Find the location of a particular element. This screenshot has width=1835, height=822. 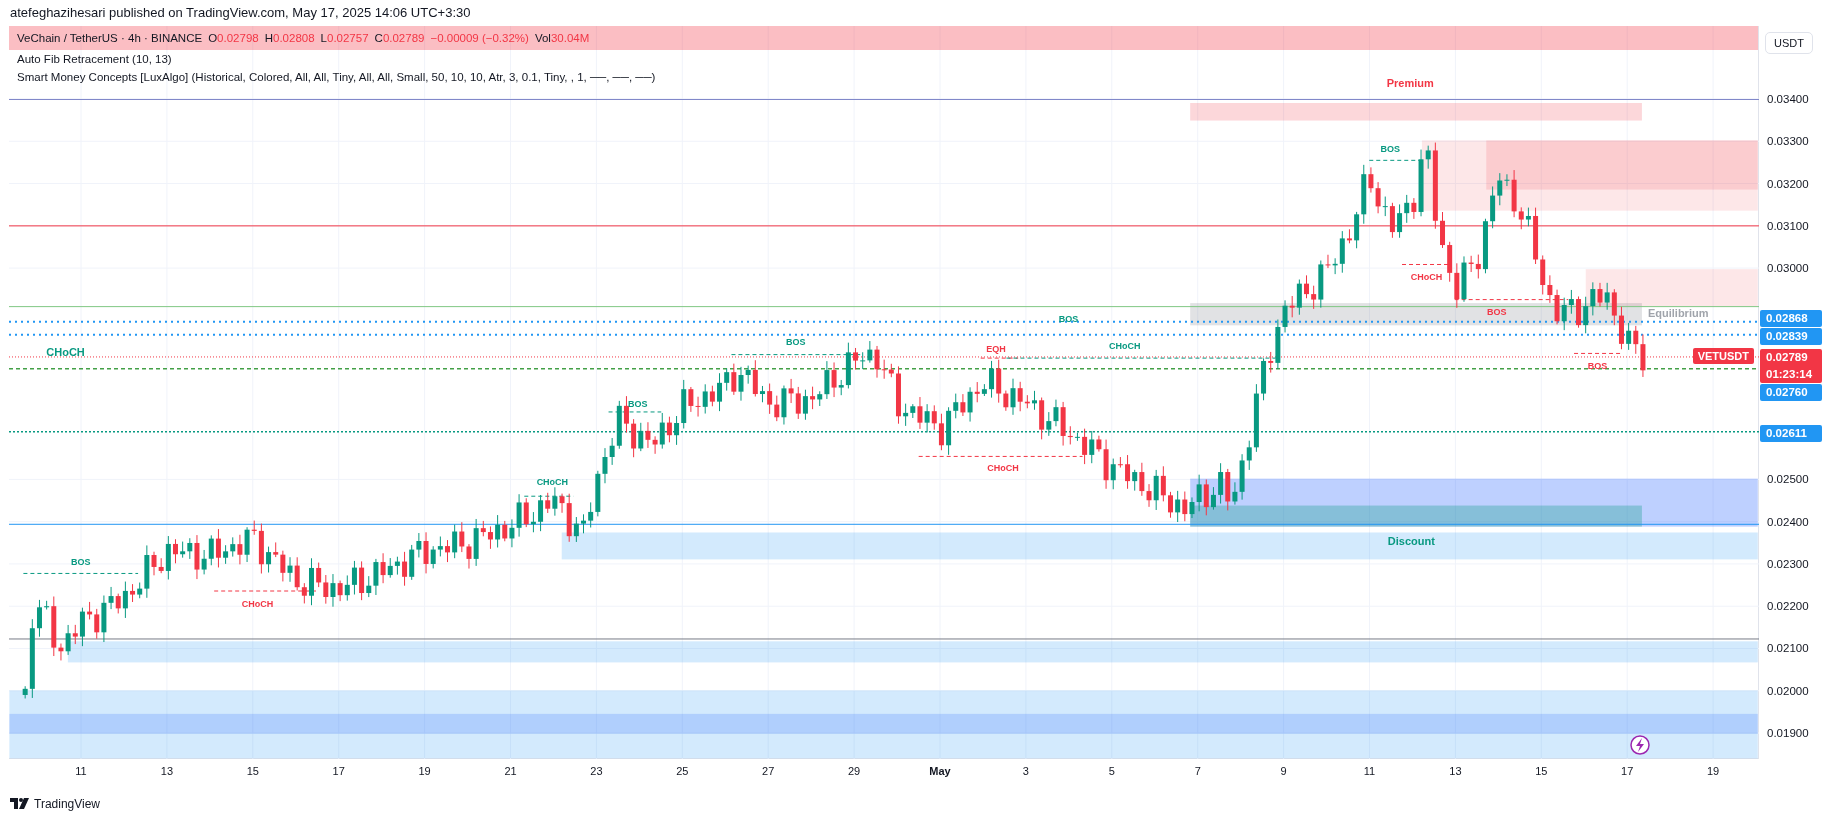

price-label: 0.01900 is located at coordinates (1788, 733).